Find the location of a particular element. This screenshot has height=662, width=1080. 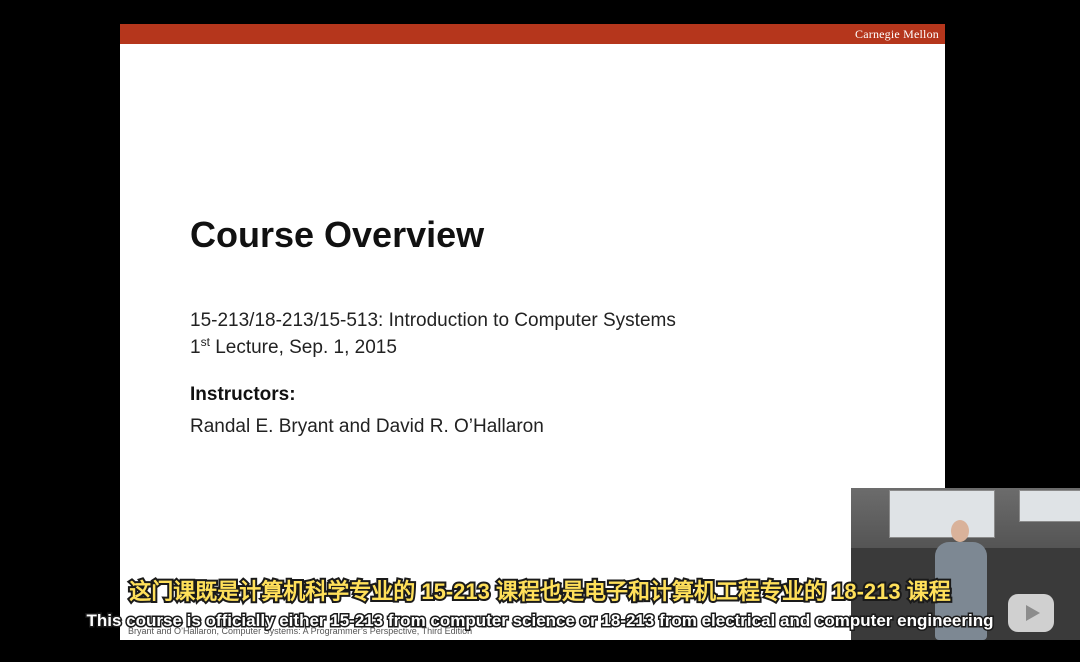

lecture-date-line: 1st Lecture, Sep. 1, 2015 is located at coordinates (293, 347).